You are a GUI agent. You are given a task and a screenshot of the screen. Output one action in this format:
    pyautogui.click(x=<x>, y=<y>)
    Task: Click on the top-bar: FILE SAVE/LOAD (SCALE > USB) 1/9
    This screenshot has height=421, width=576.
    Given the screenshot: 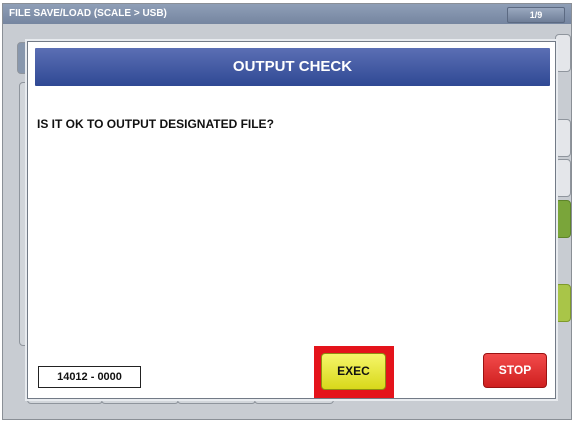 What is the action you would take?
    pyautogui.click(x=287, y=14)
    